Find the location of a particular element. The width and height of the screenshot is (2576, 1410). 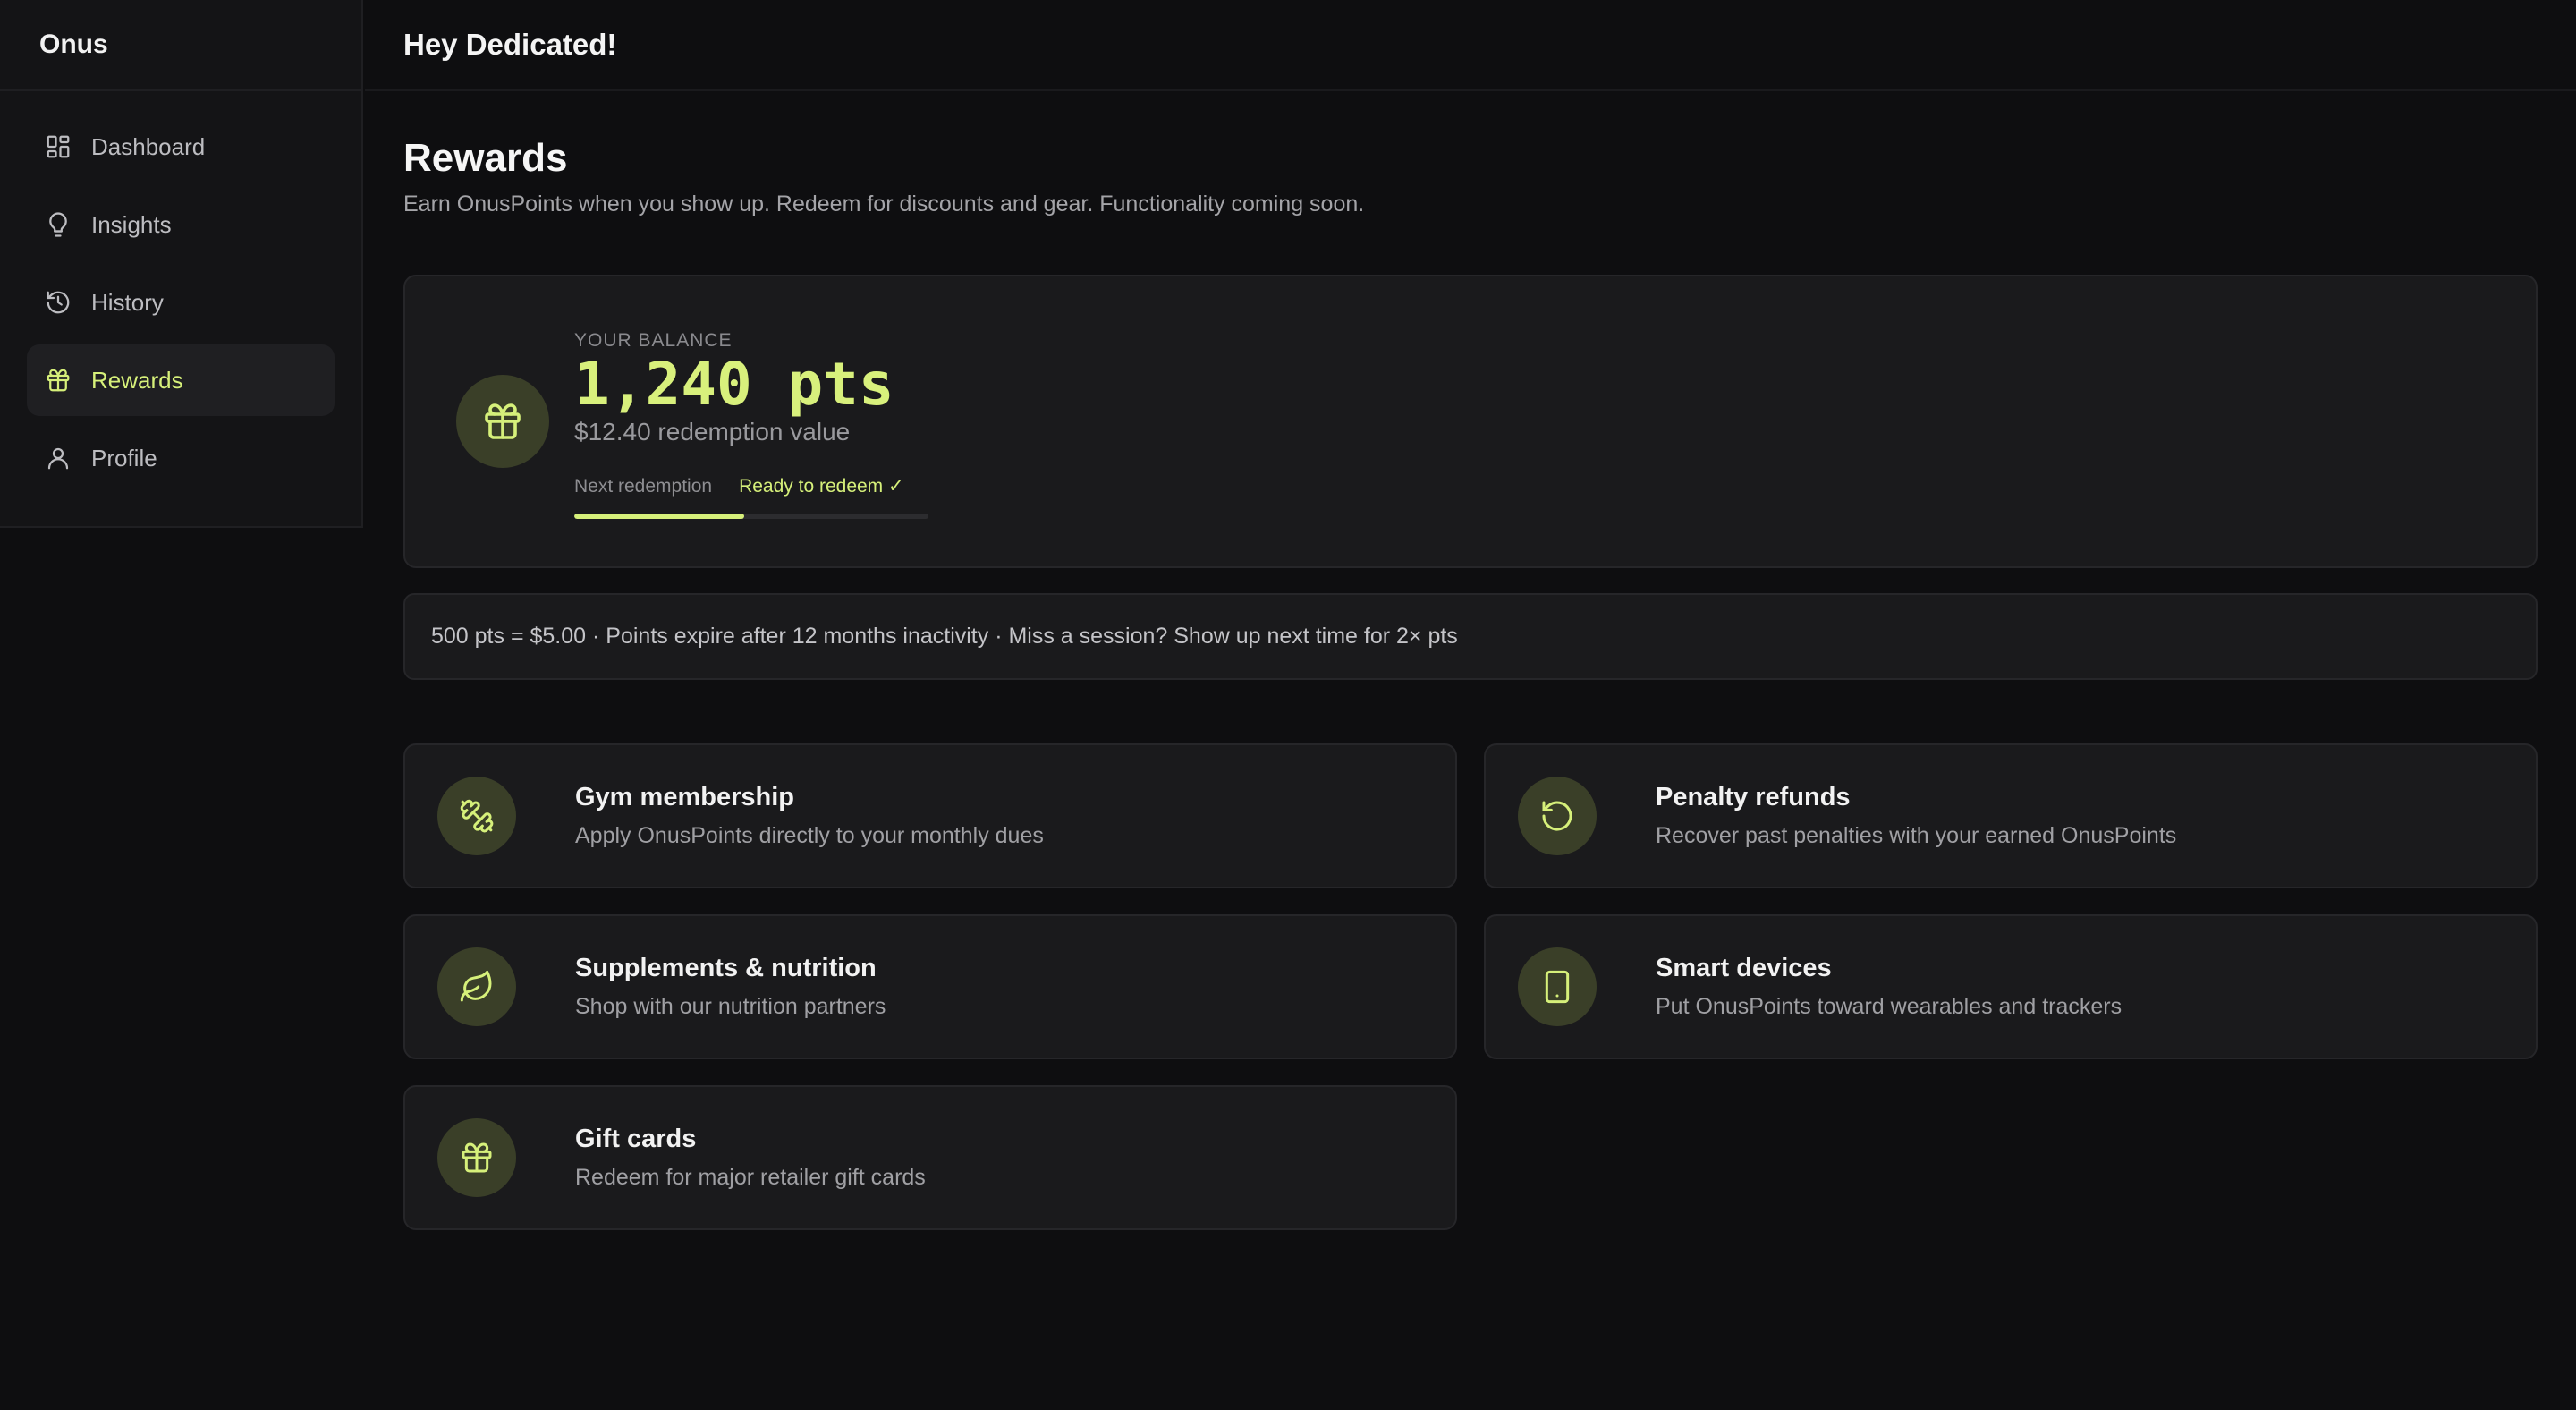

sidebar-item-label: Dashboard is located at coordinates (148, 146).